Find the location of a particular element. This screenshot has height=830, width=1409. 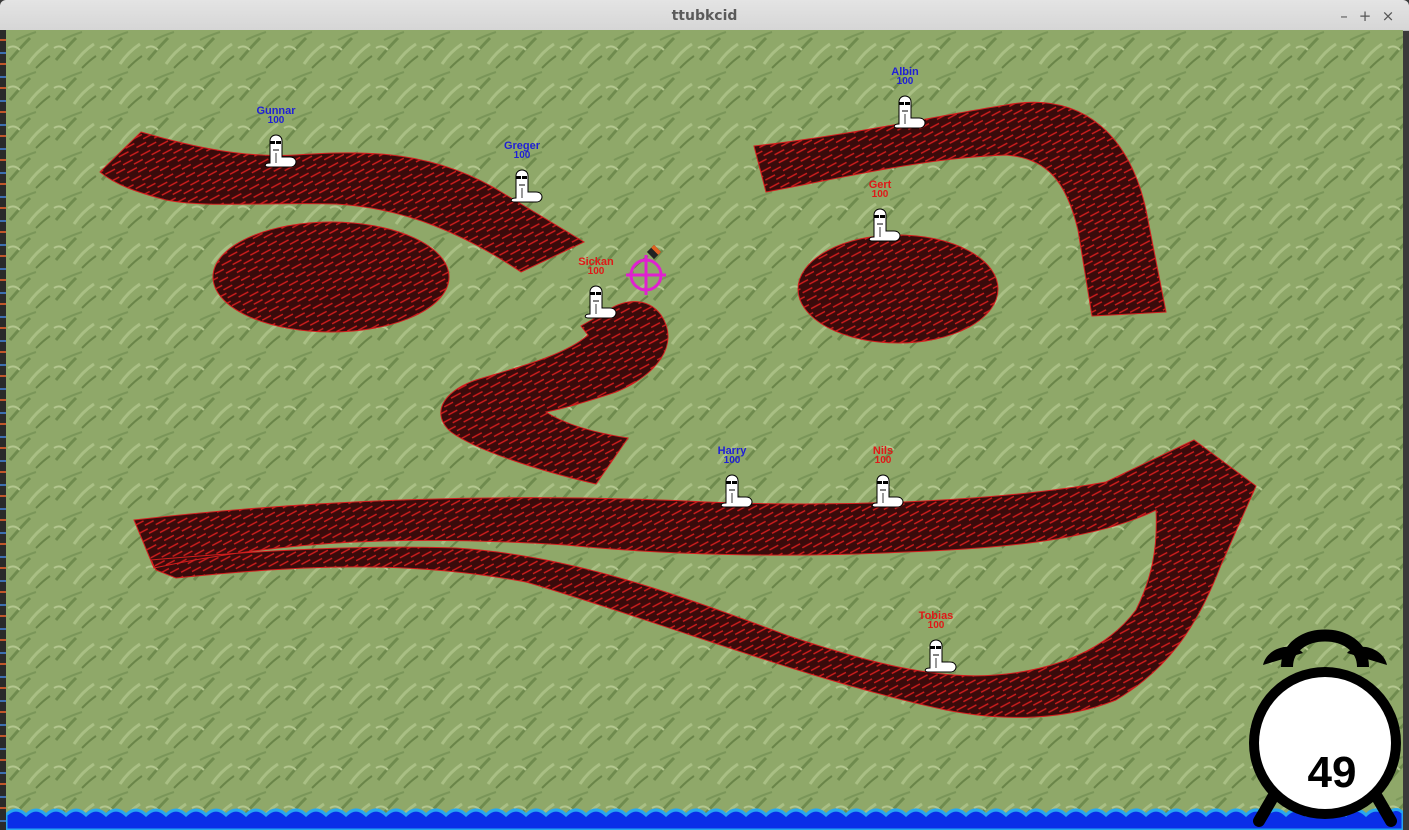

window-title: ttubkcid is located at coordinates (704, 16).